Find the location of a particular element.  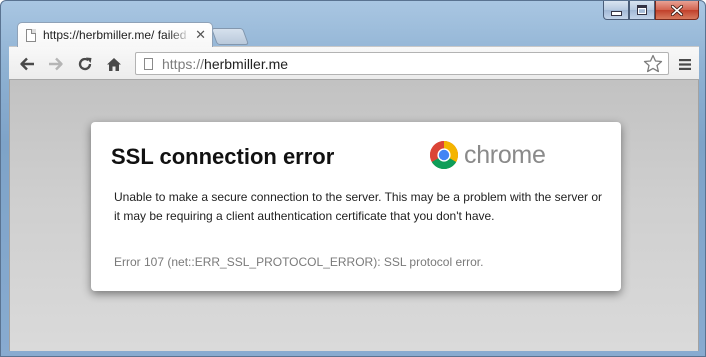

back-button is located at coordinates (27, 64).